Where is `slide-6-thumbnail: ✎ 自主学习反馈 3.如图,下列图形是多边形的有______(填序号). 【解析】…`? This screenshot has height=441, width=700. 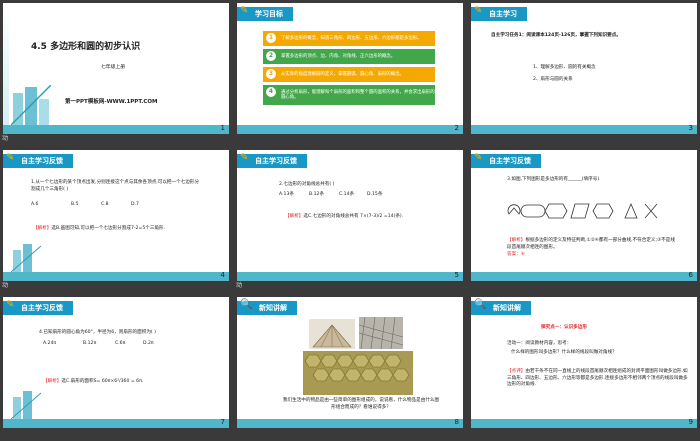
slide-6-thumbnail: ✎ 自主学习反馈 3.如图,下列图形是多边形的有______(填序号). 【解析】… is located at coordinates (584, 215).